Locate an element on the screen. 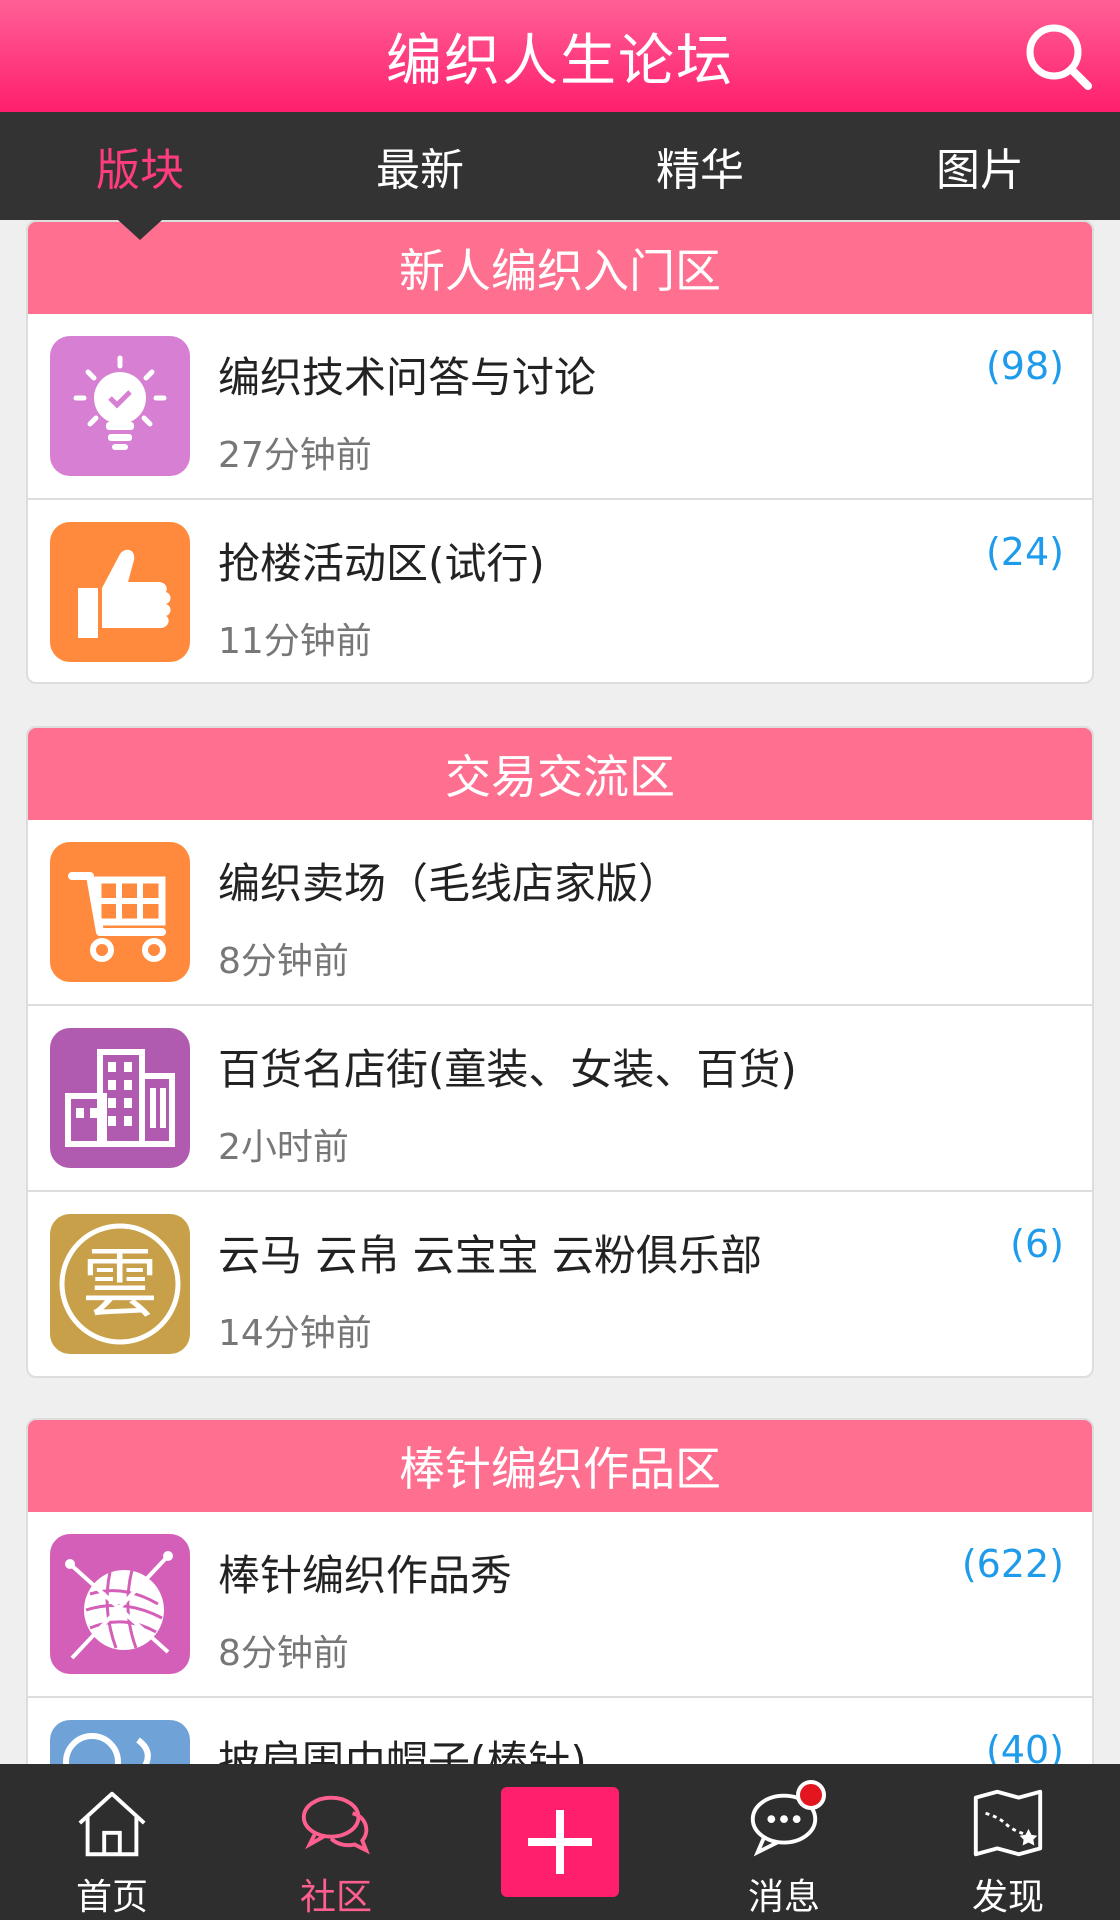  forum-row: 编织卖场（毛线店家版） 8分钟前 is located at coordinates (560, 913).